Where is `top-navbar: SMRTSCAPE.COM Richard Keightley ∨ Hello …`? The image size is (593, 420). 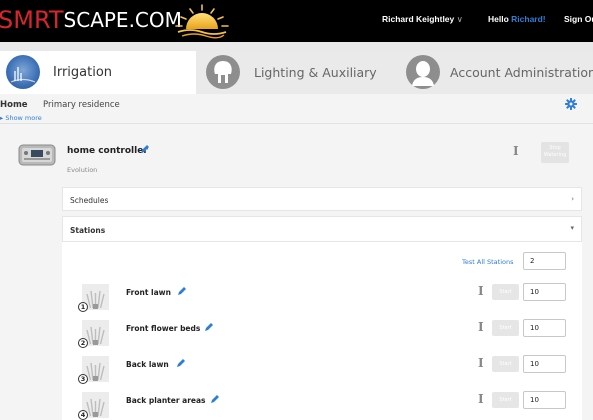 top-navbar: SMRTSCAPE.COM Richard Keightley ∨ Hello … is located at coordinates (296, 21).